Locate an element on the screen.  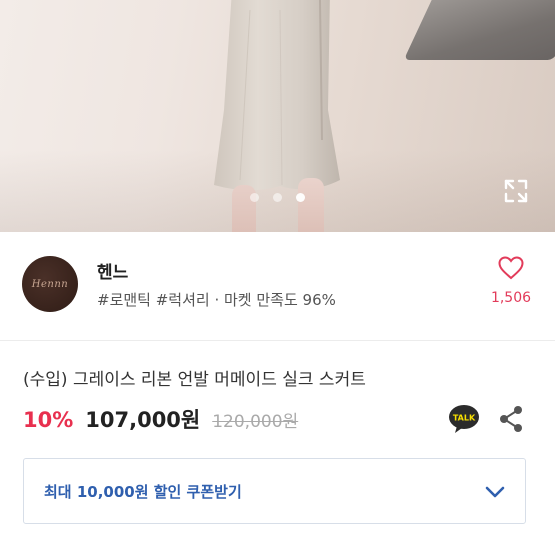
seller-name: 헨느 is located at coordinates (112, 270).